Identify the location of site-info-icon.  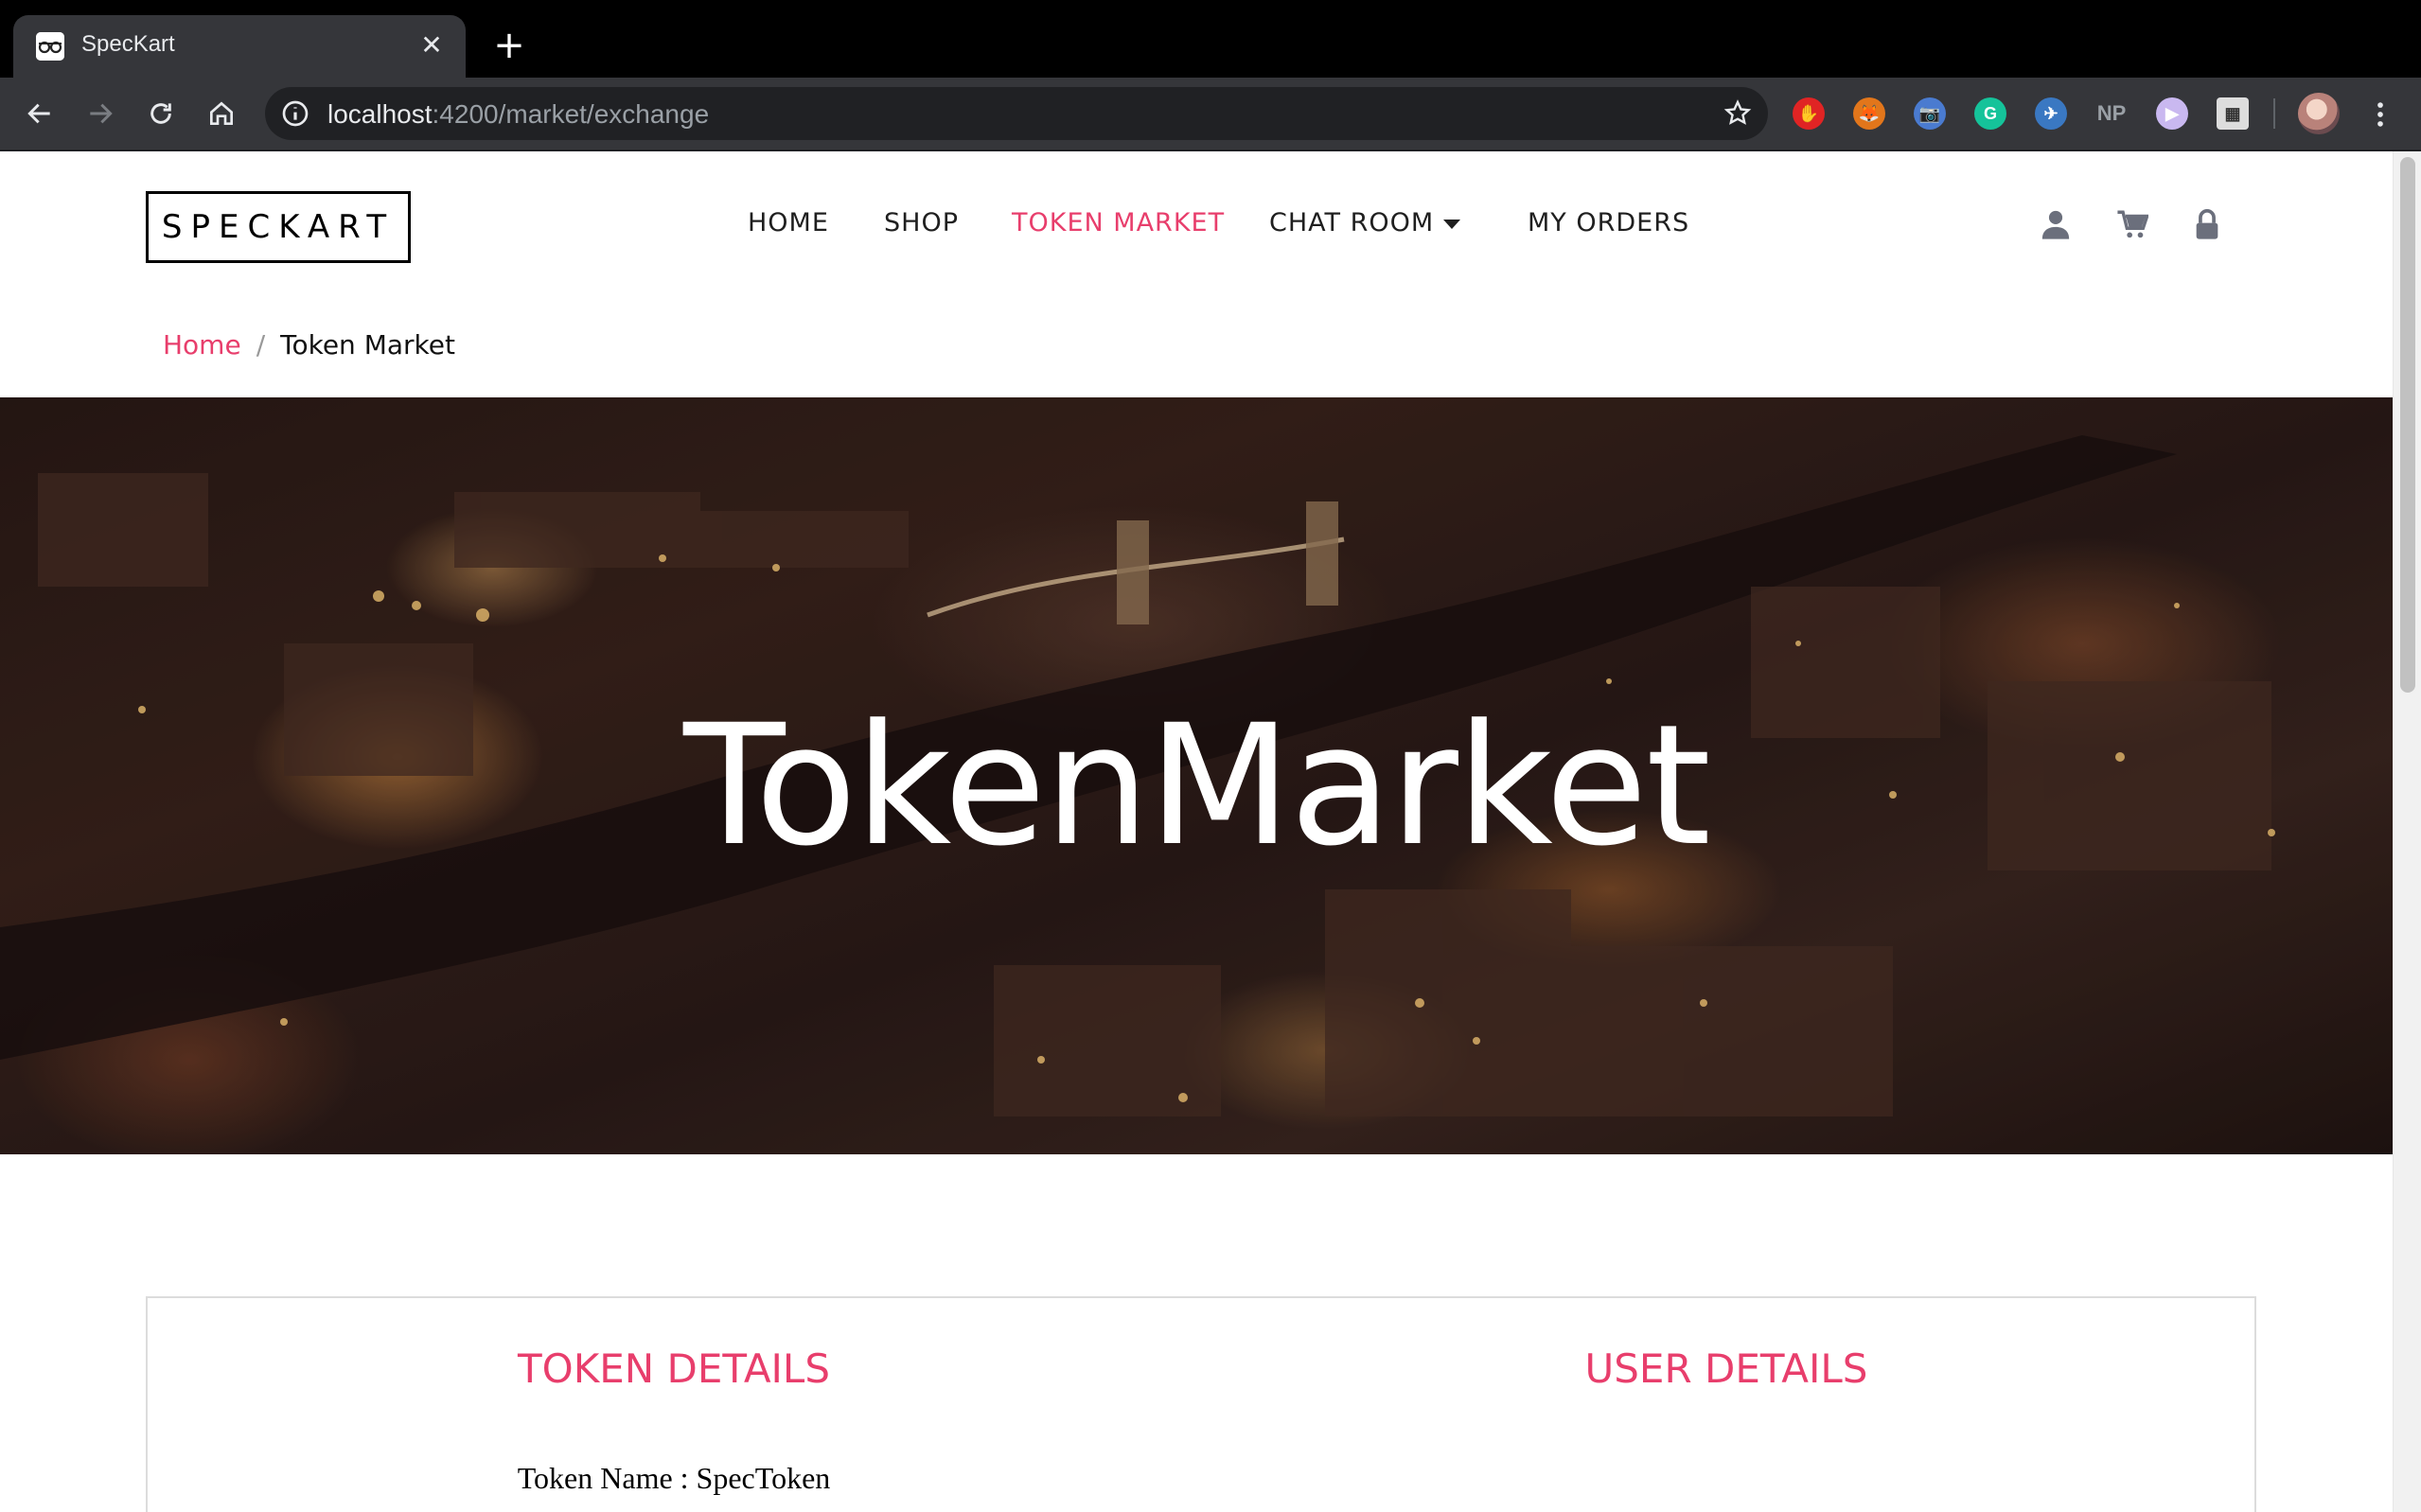
(295, 113).